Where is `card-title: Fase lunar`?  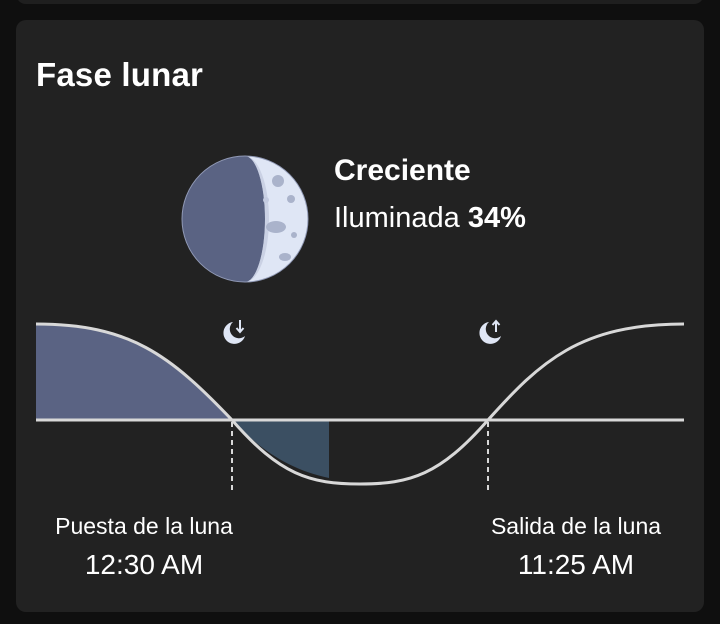 card-title: Fase lunar is located at coordinates (120, 74).